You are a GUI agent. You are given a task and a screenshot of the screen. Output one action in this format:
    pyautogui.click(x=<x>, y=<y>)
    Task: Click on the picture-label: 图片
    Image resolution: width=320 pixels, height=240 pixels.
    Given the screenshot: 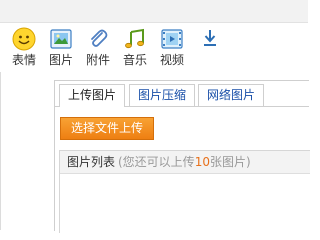 What is the action you would take?
    pyautogui.click(x=60, y=60)
    